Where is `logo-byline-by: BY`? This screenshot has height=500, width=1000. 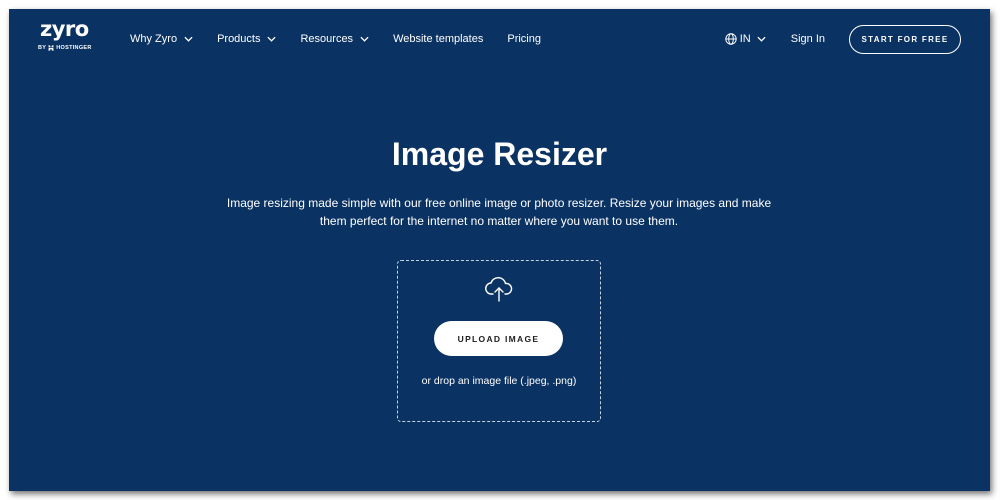 logo-byline-by: BY is located at coordinates (42, 48).